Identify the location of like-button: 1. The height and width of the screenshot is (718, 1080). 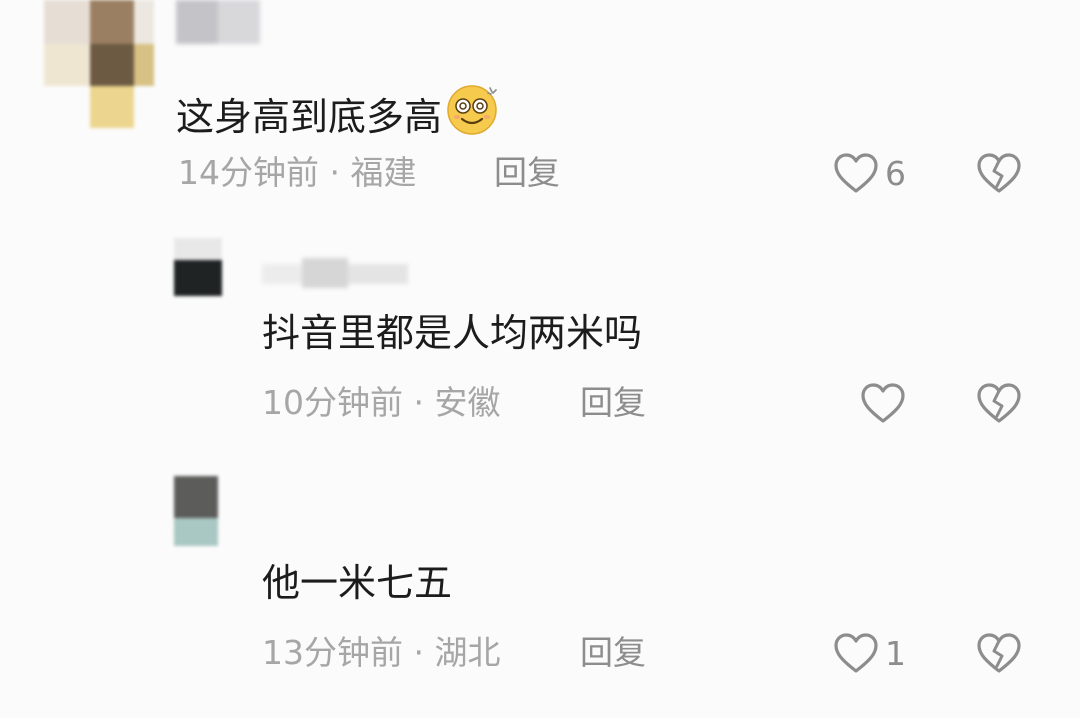
(869, 653).